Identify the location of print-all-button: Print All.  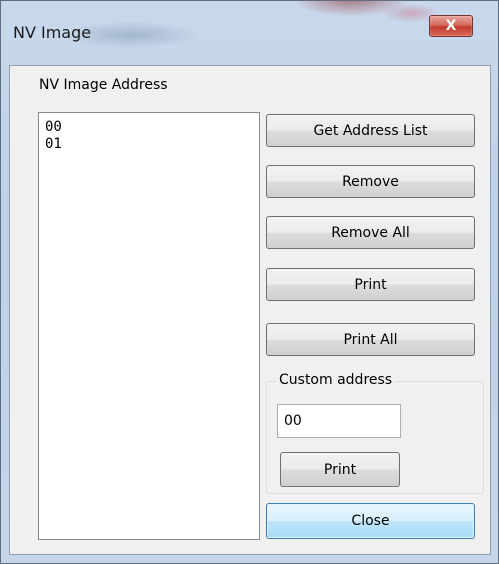
(370, 339).